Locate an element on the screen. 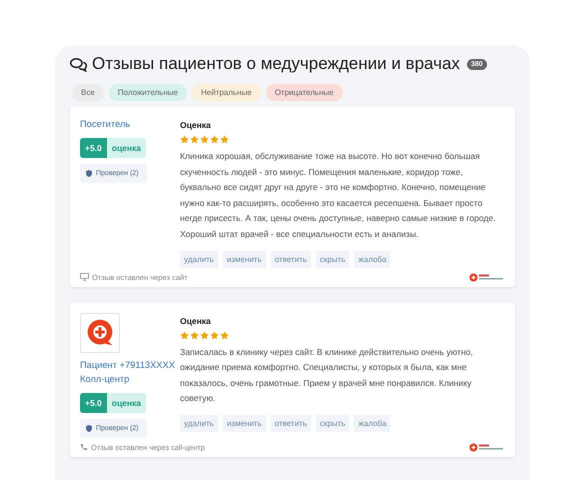 The width and height of the screenshot is (580, 480). filter-tab: Положительные is located at coordinates (147, 92).